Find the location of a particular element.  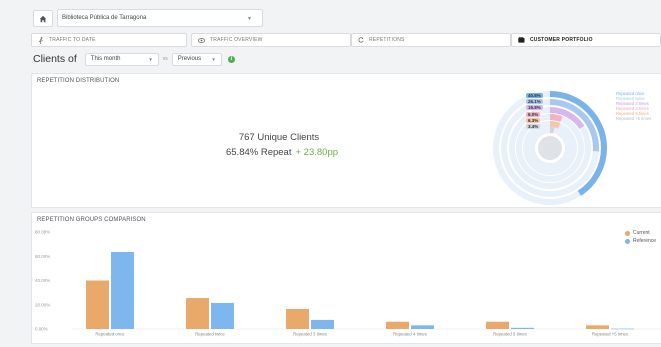

donut-ring-label: 6.0% is located at coordinates (533, 114).